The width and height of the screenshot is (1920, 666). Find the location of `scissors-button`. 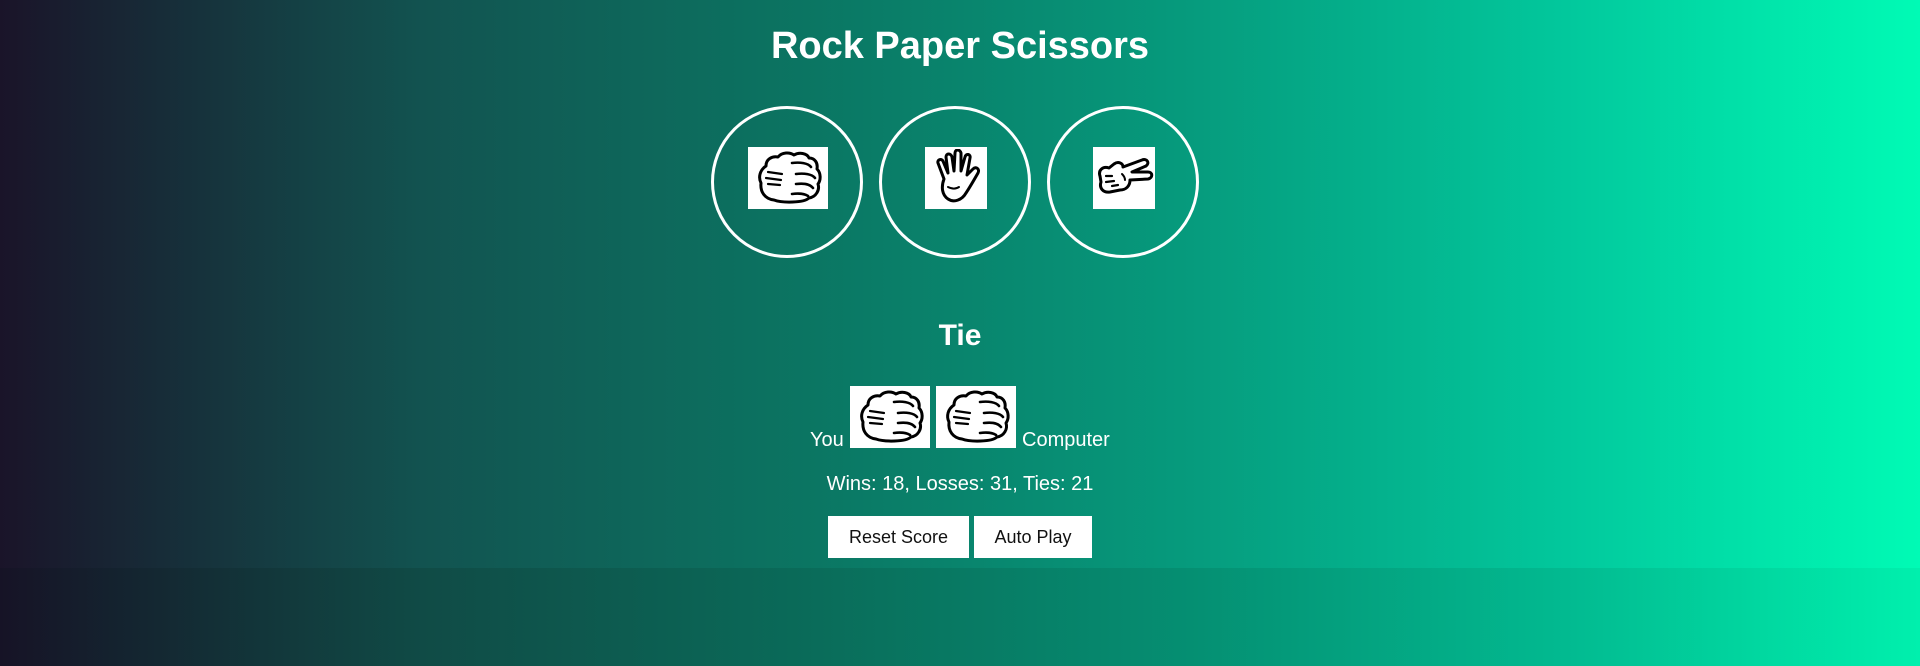

scissors-button is located at coordinates (1123, 182).